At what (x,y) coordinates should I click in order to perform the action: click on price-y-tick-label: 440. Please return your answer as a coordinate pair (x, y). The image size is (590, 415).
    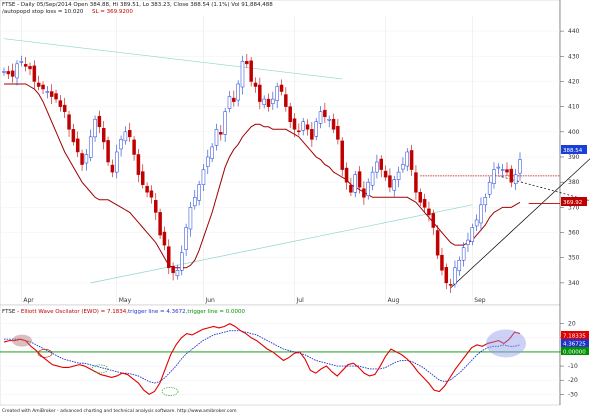
    Looking at the image, I should click on (574, 31).